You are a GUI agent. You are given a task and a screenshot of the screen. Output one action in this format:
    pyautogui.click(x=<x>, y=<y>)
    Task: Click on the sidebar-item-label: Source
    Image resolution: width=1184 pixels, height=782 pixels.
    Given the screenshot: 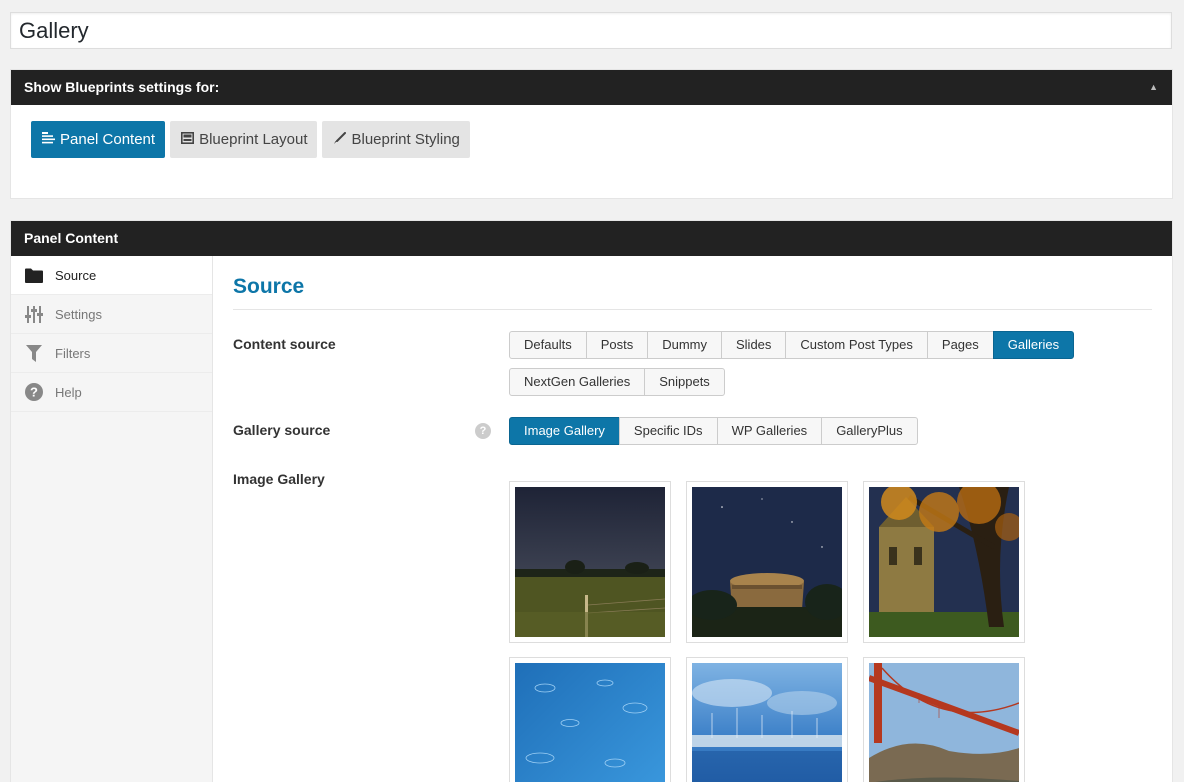 What is the action you would take?
    pyautogui.click(x=76, y=275)
    